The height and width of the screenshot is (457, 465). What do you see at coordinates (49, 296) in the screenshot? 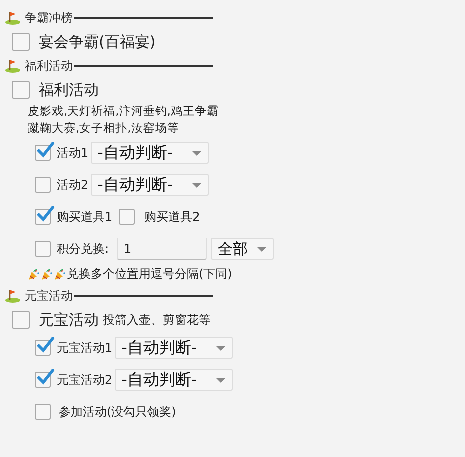
I see `section-title: 元宝活动` at bounding box center [49, 296].